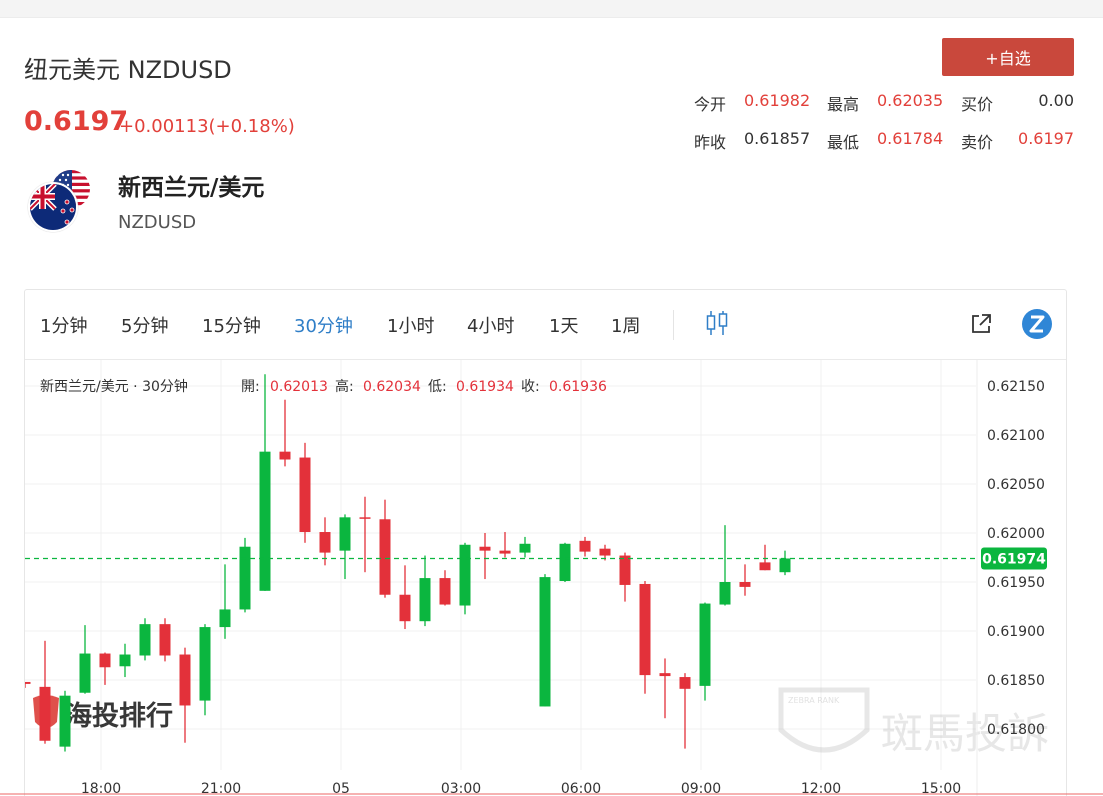  Describe the element at coordinates (673, 325) in the screenshot. I see `toolbar-divider` at that location.